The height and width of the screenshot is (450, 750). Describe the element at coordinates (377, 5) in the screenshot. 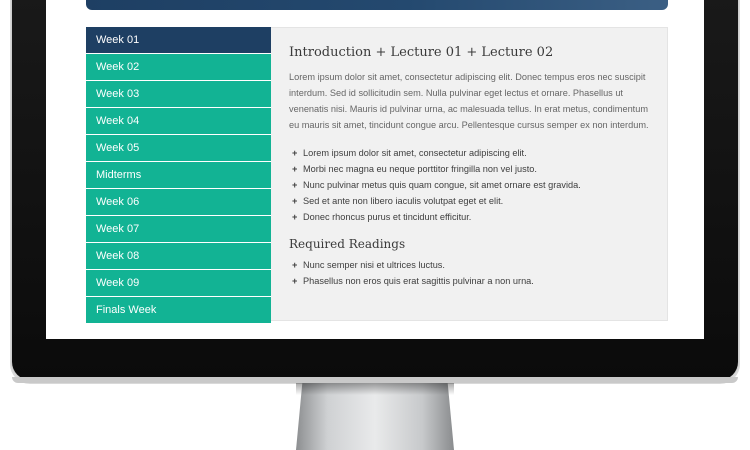

I see `header-bar` at that location.